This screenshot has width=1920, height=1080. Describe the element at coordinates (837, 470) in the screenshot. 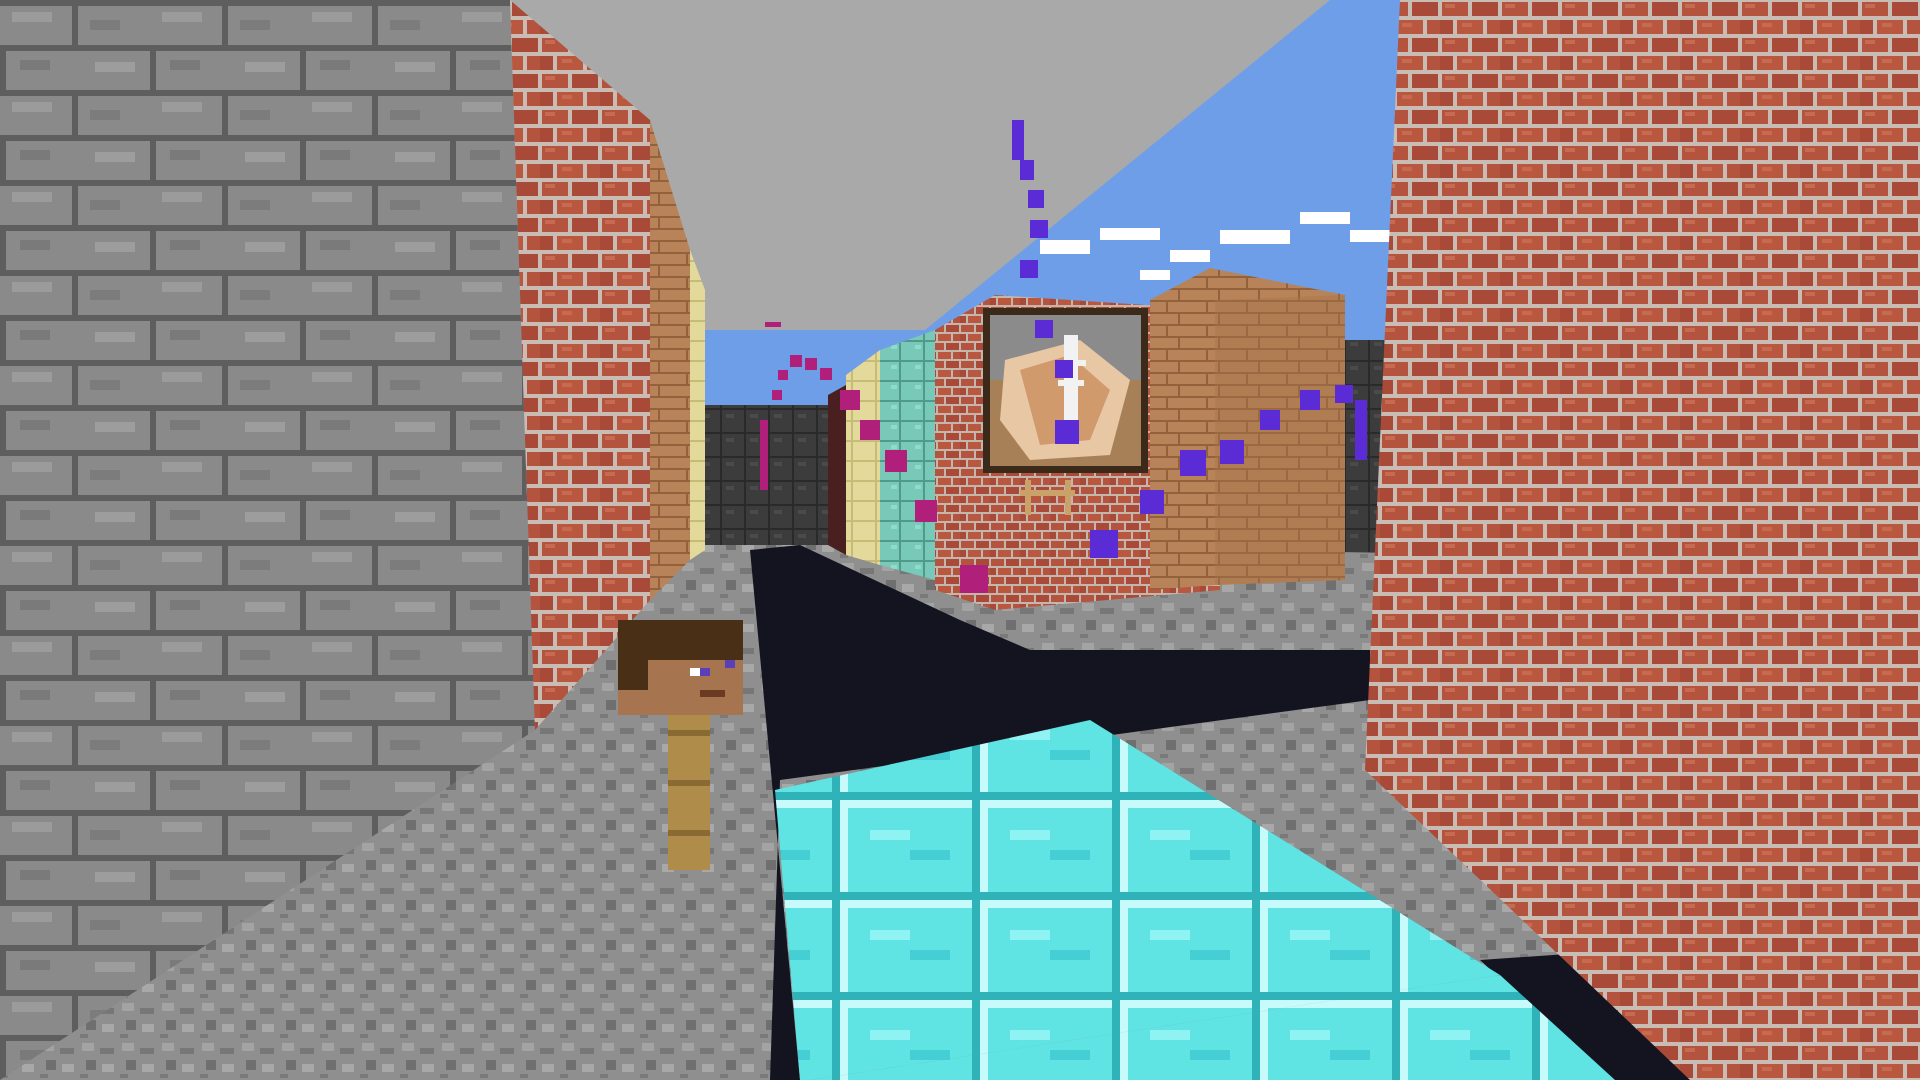

I see `dark-red-wall` at that location.